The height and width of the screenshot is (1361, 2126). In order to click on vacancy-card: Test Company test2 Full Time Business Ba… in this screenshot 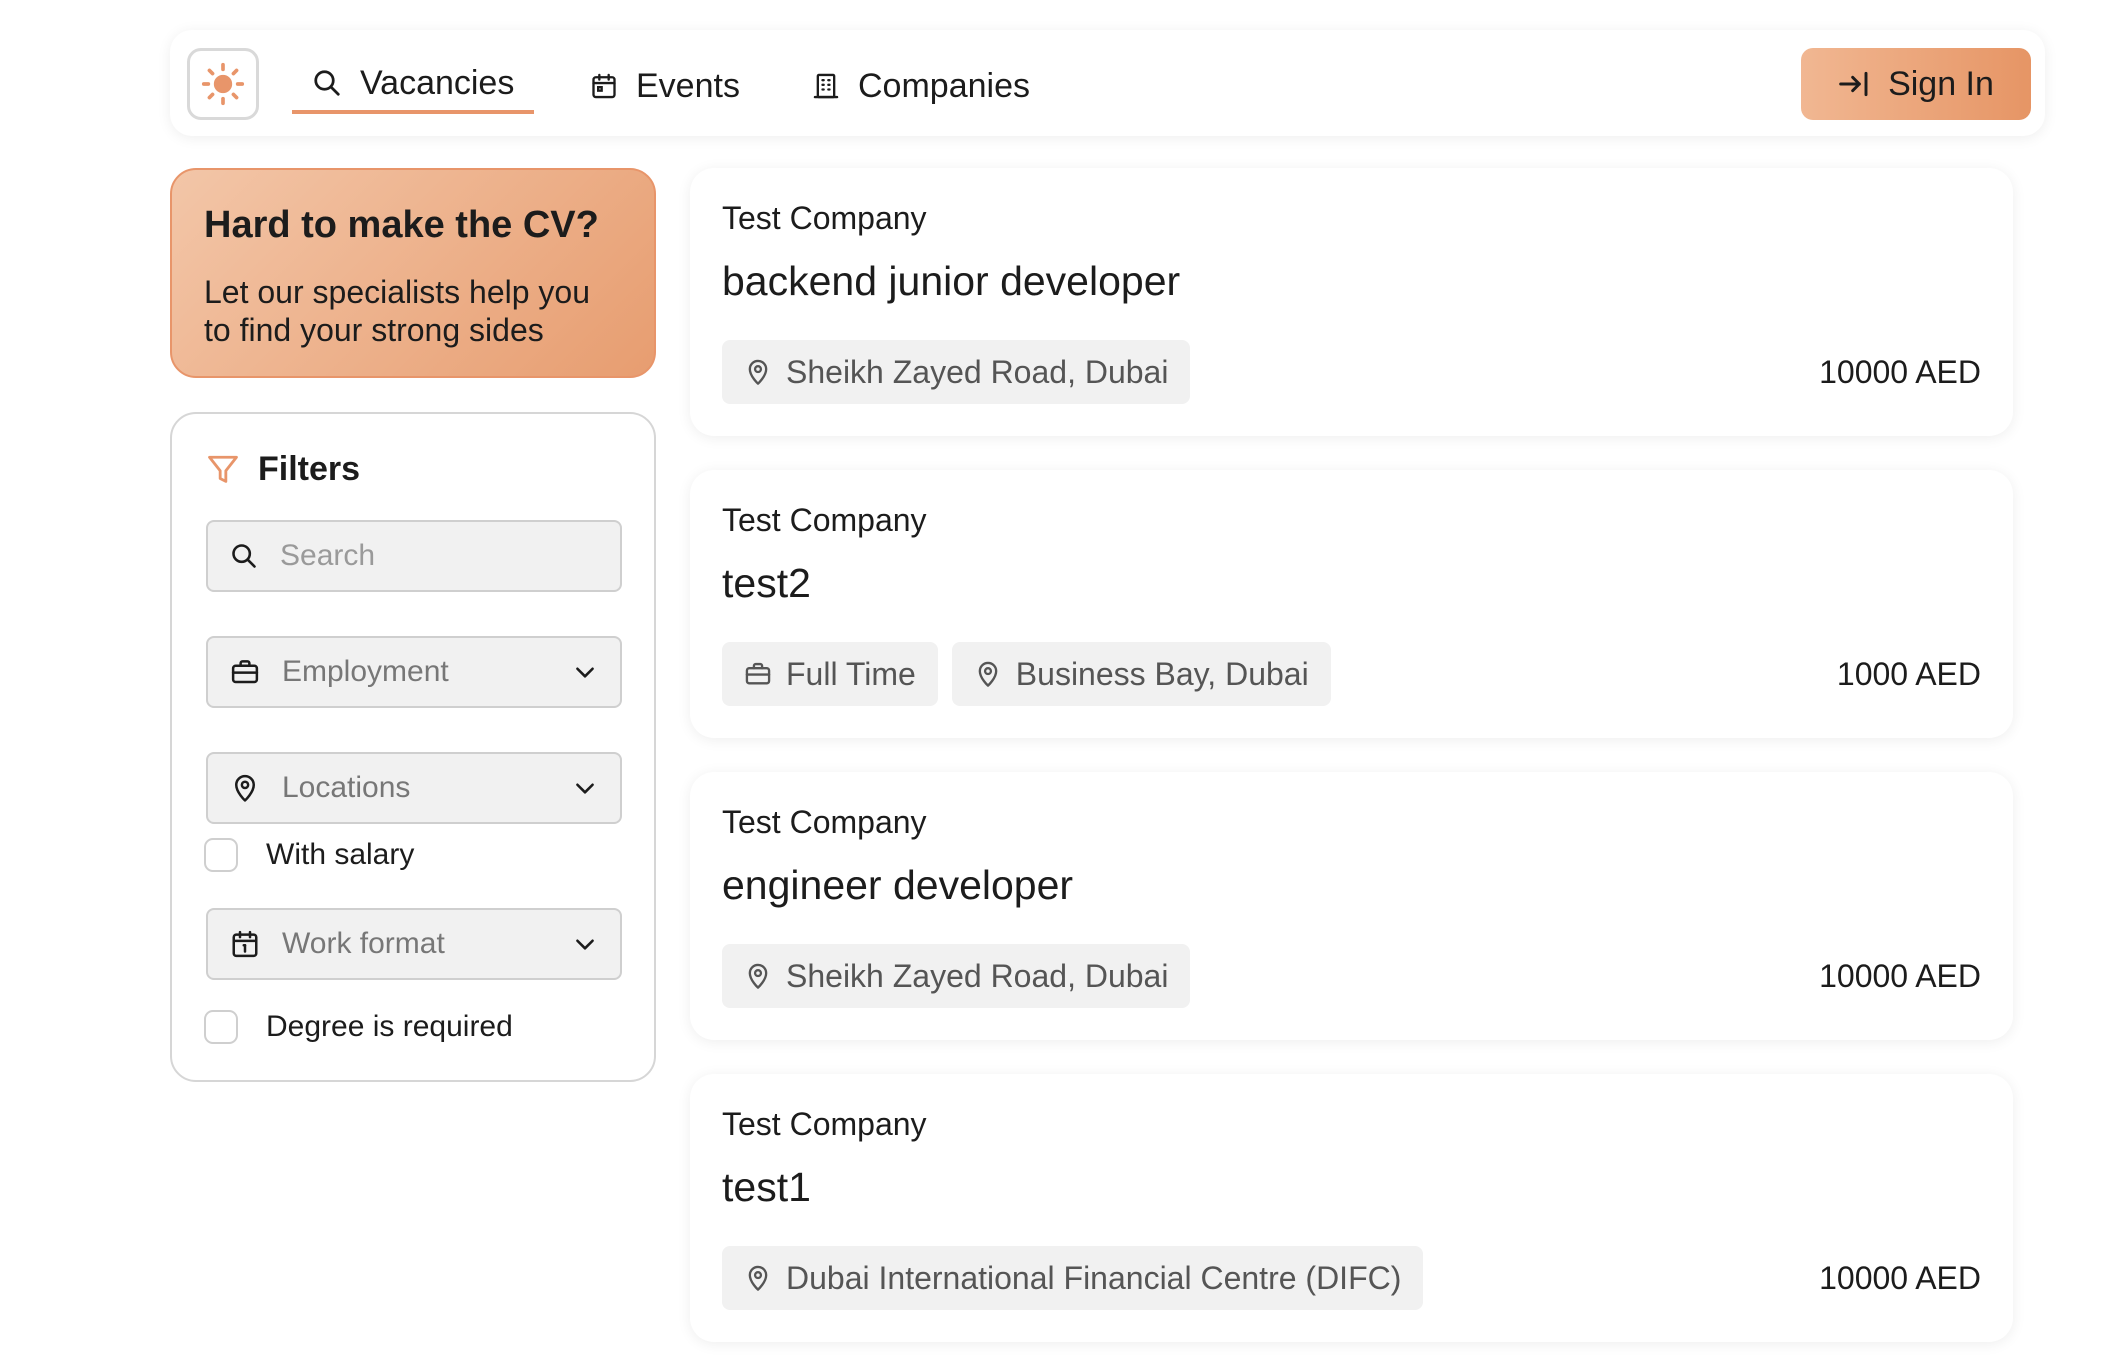, I will do `click(1351, 604)`.